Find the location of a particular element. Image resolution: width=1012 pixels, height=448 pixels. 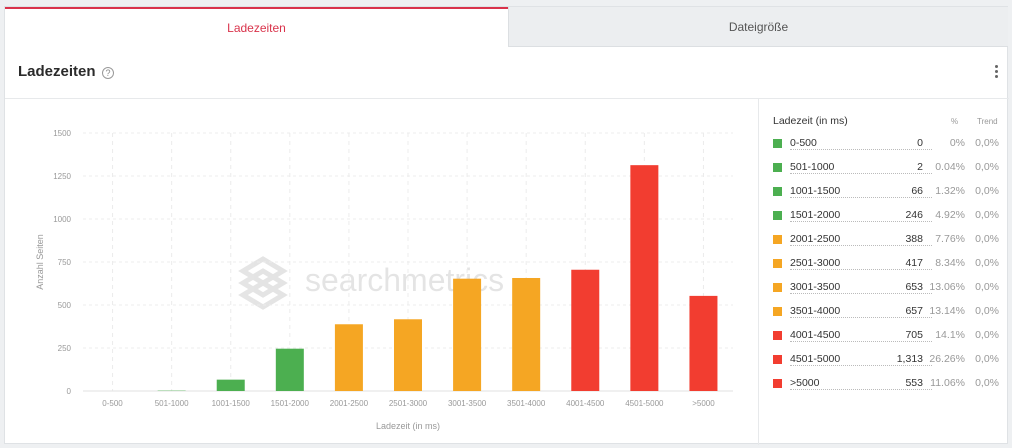

legend-count: 66 is located at coordinates (917, 191).